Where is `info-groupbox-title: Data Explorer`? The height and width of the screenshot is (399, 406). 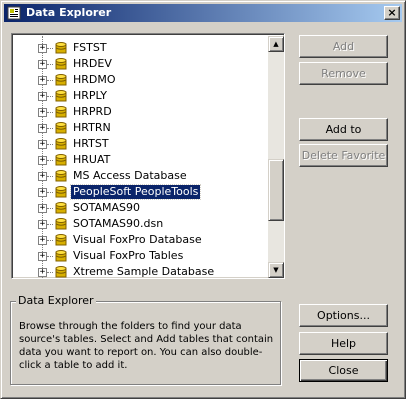
info-groupbox-title: Data Explorer is located at coordinates (56, 300).